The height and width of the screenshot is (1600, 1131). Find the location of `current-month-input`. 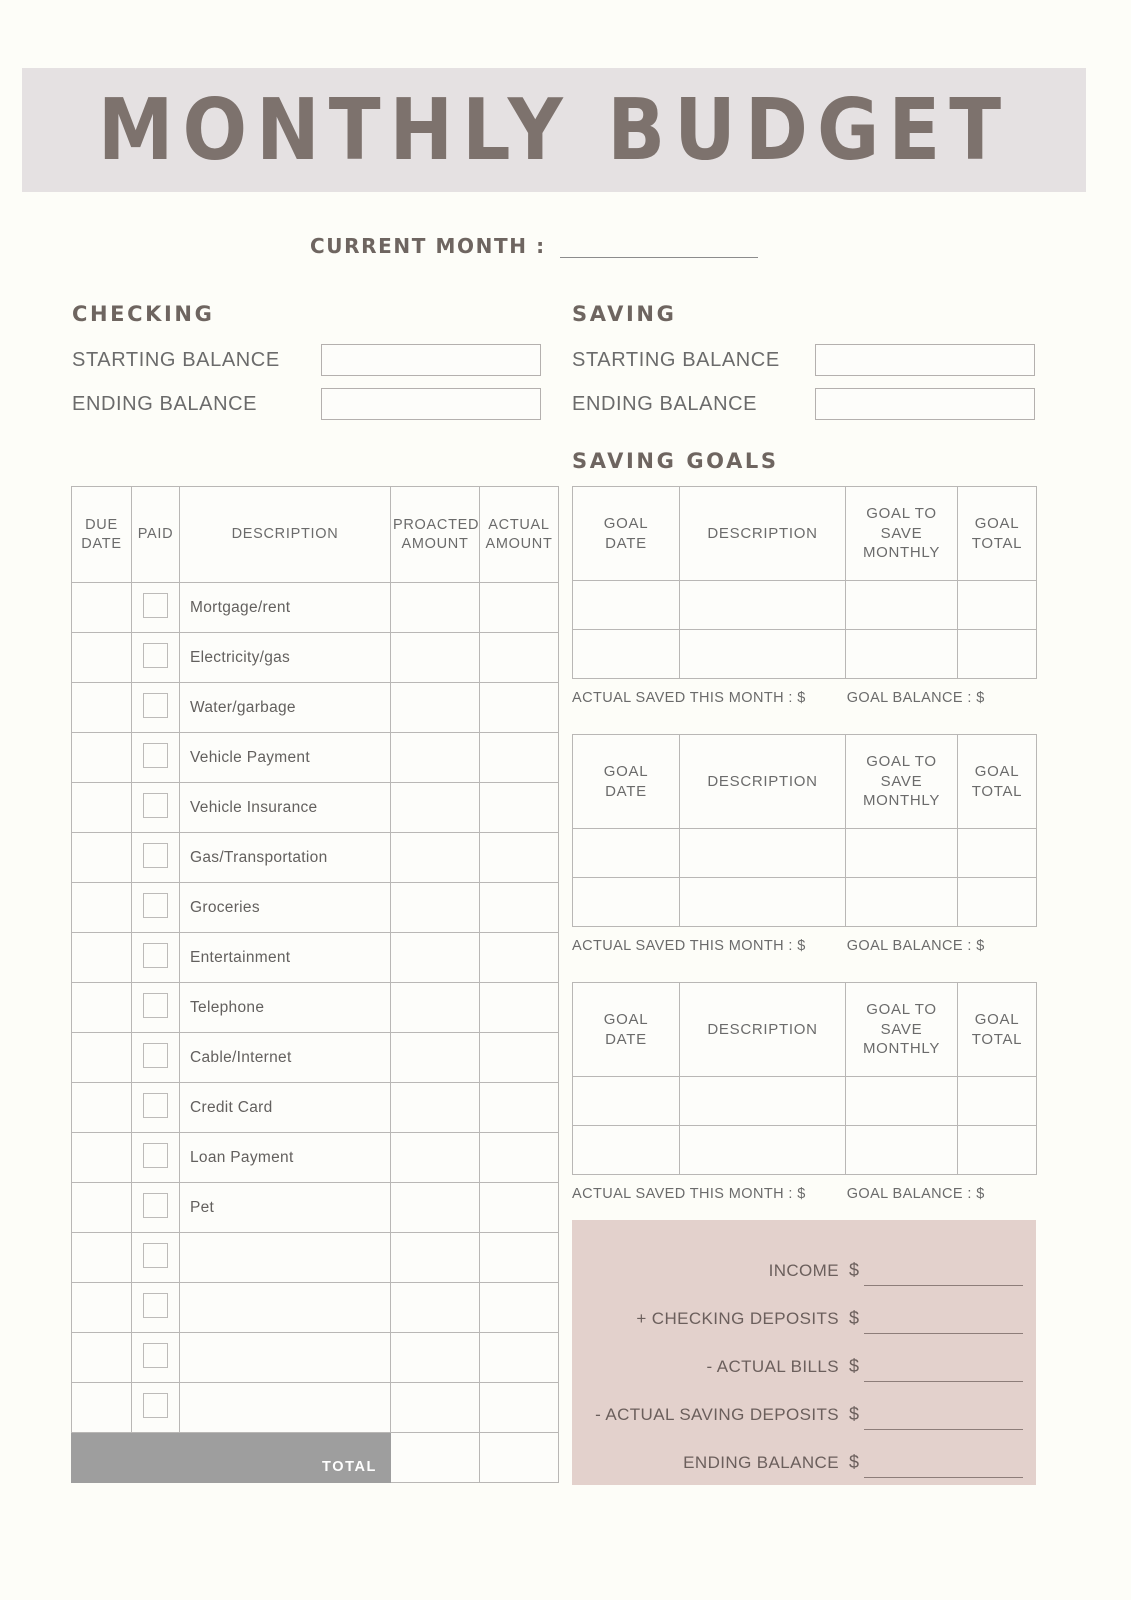

current-month-input is located at coordinates (658, 246).